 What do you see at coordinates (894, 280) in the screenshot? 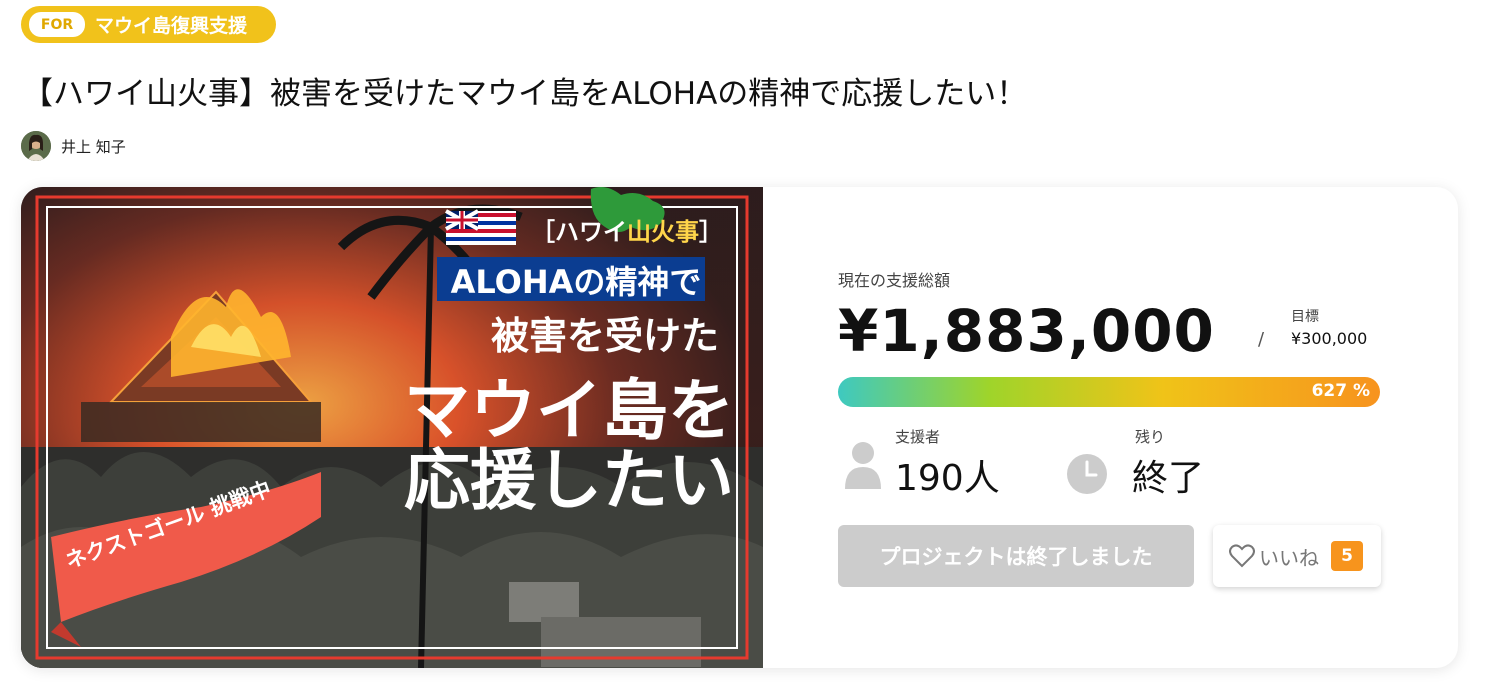
I see `current-amount-label: 現在の支援総額` at bounding box center [894, 280].